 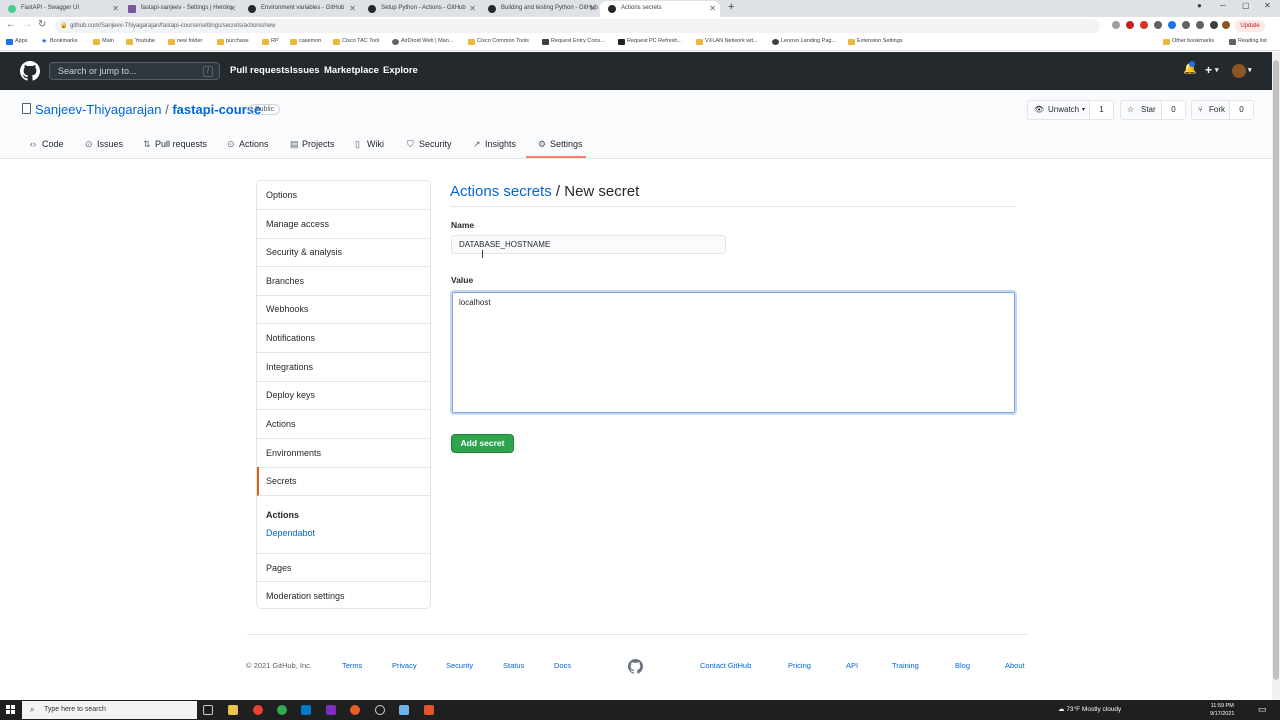 What do you see at coordinates (356, 41) in the screenshot?
I see `bookmark-item: Cisco TAC Tool` at bounding box center [356, 41].